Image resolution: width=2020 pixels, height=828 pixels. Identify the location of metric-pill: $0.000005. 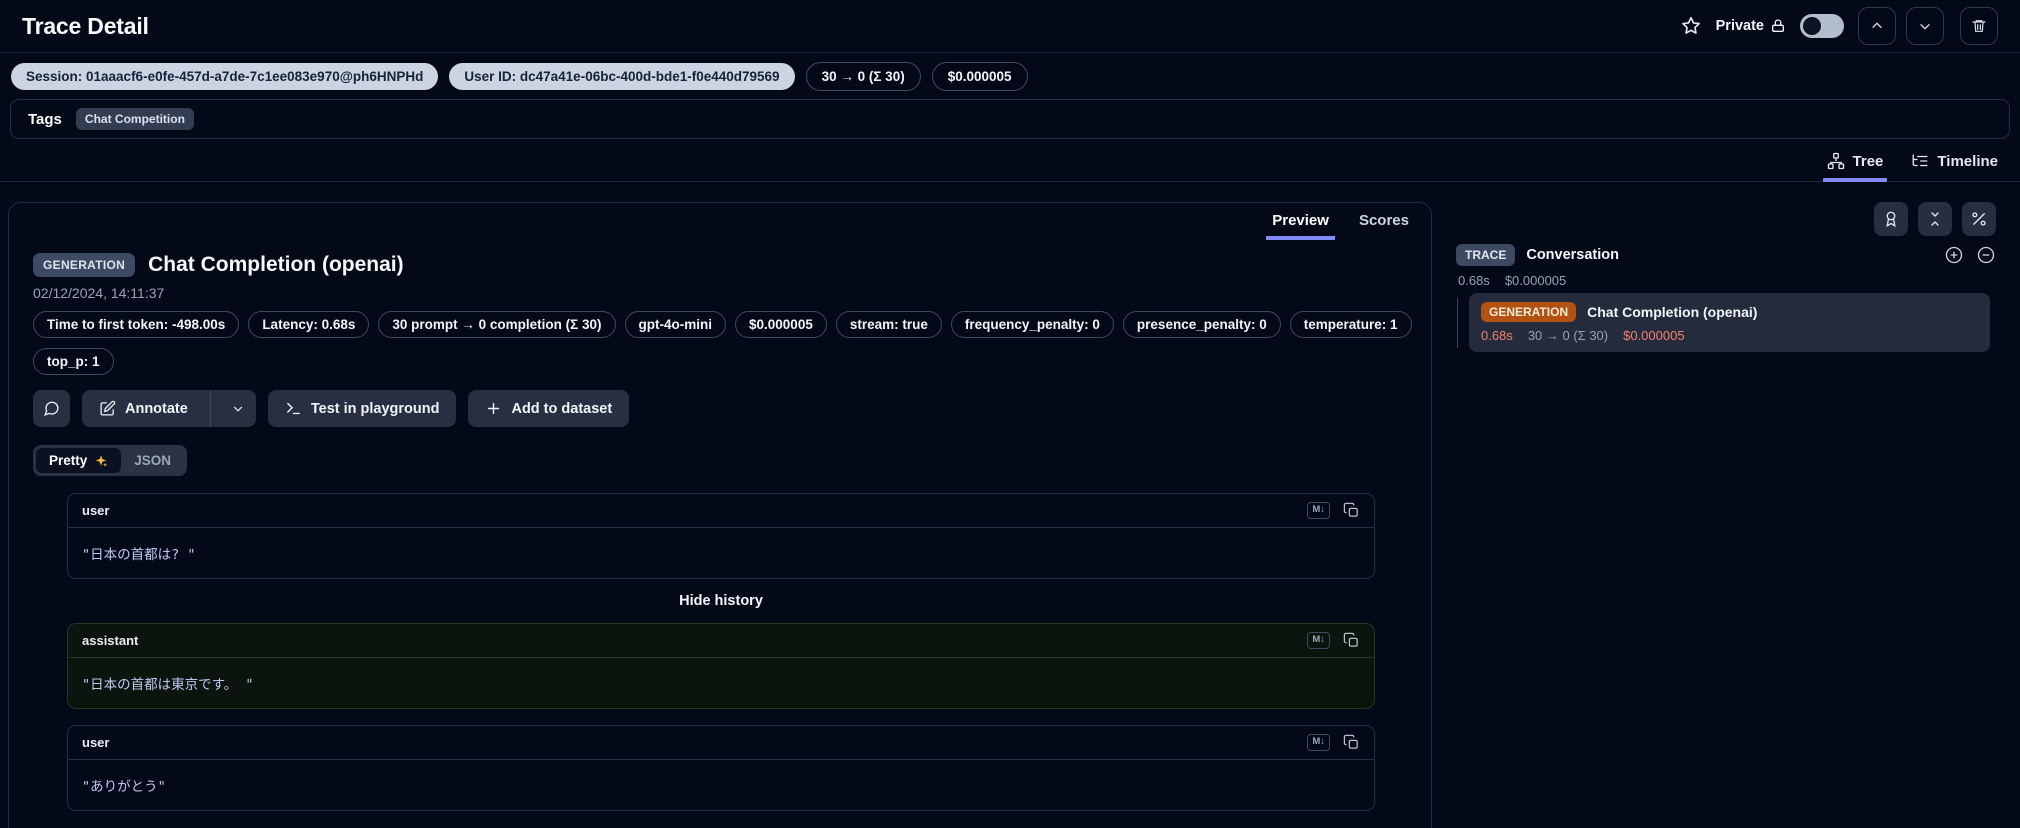
(781, 324).